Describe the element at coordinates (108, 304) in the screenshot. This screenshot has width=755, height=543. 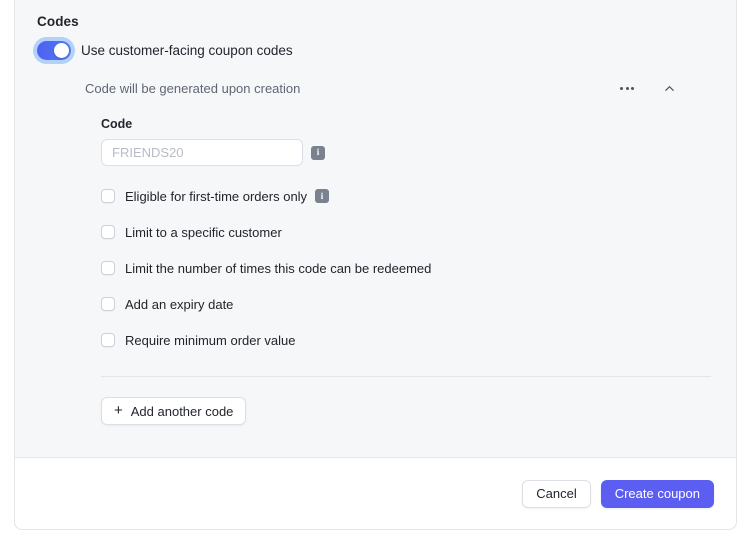
I see `checkbox-expiry-date` at that location.